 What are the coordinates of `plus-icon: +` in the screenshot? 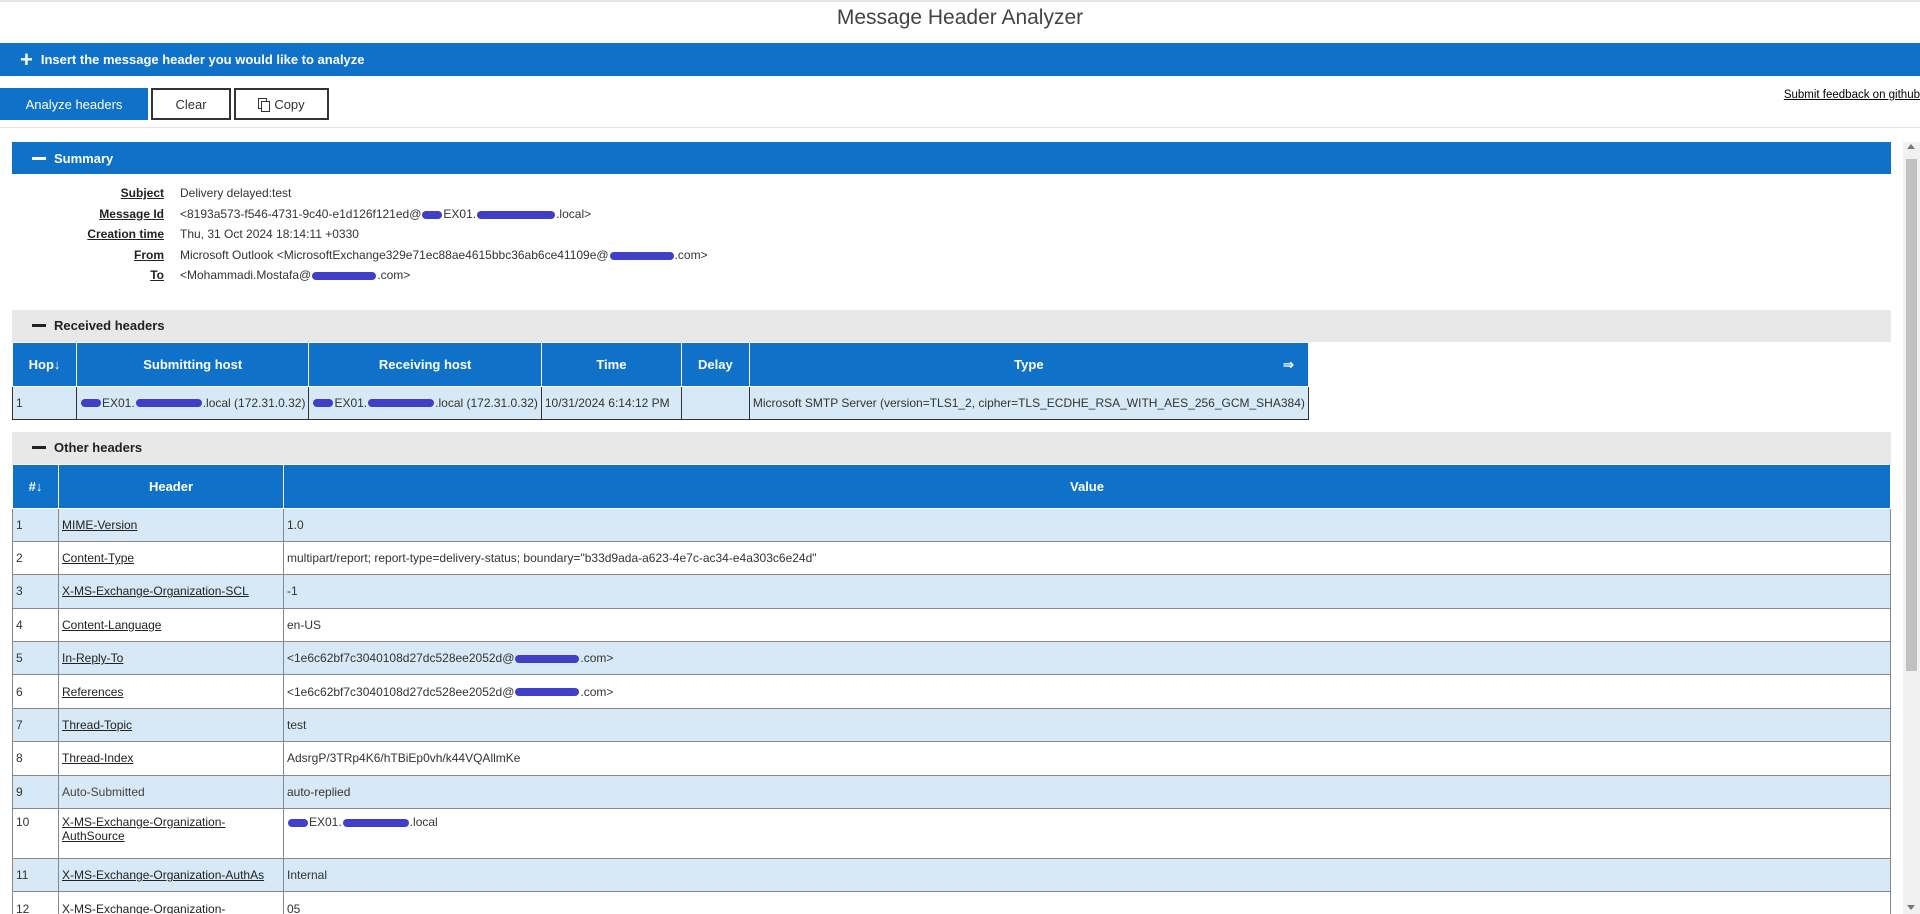 It's located at (26, 59).